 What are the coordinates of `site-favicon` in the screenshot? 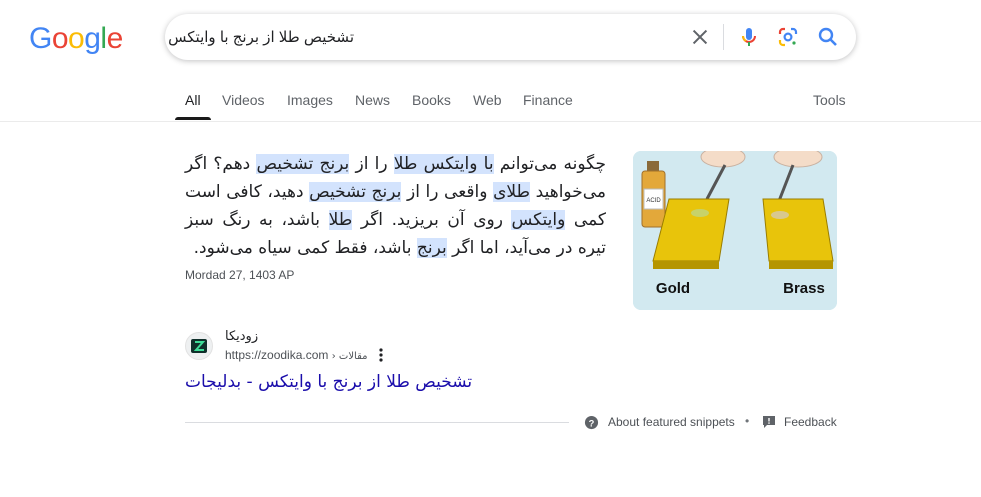 It's located at (199, 346).